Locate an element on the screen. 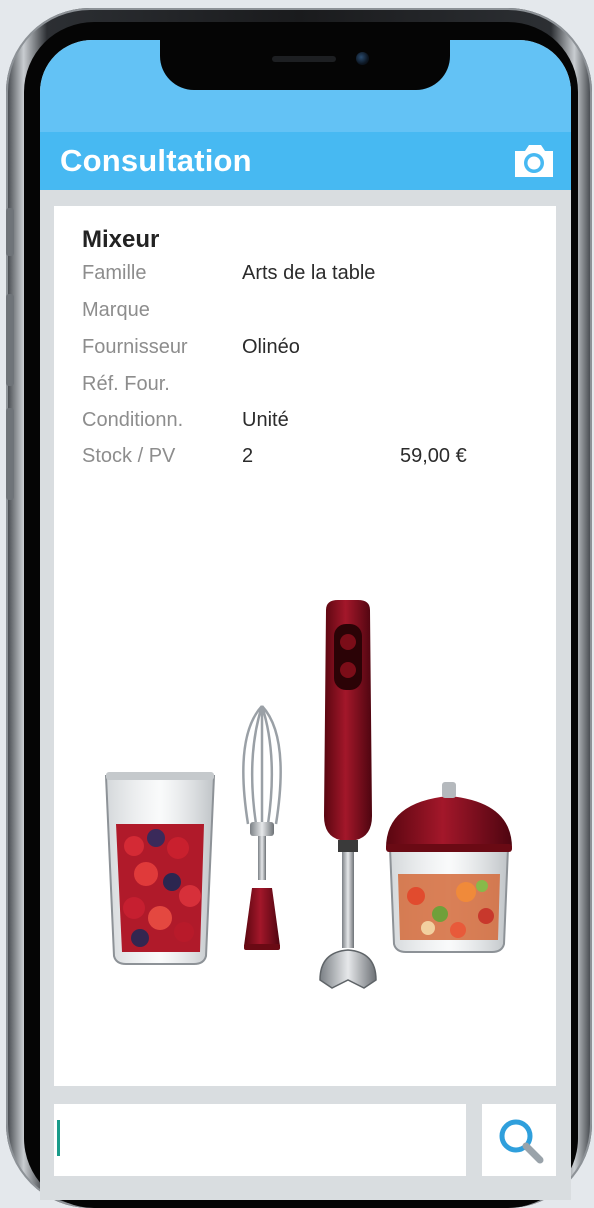 This screenshot has width=594, height=1208. info-row-ref-four: Réf. Four. is located at coordinates (312, 388).